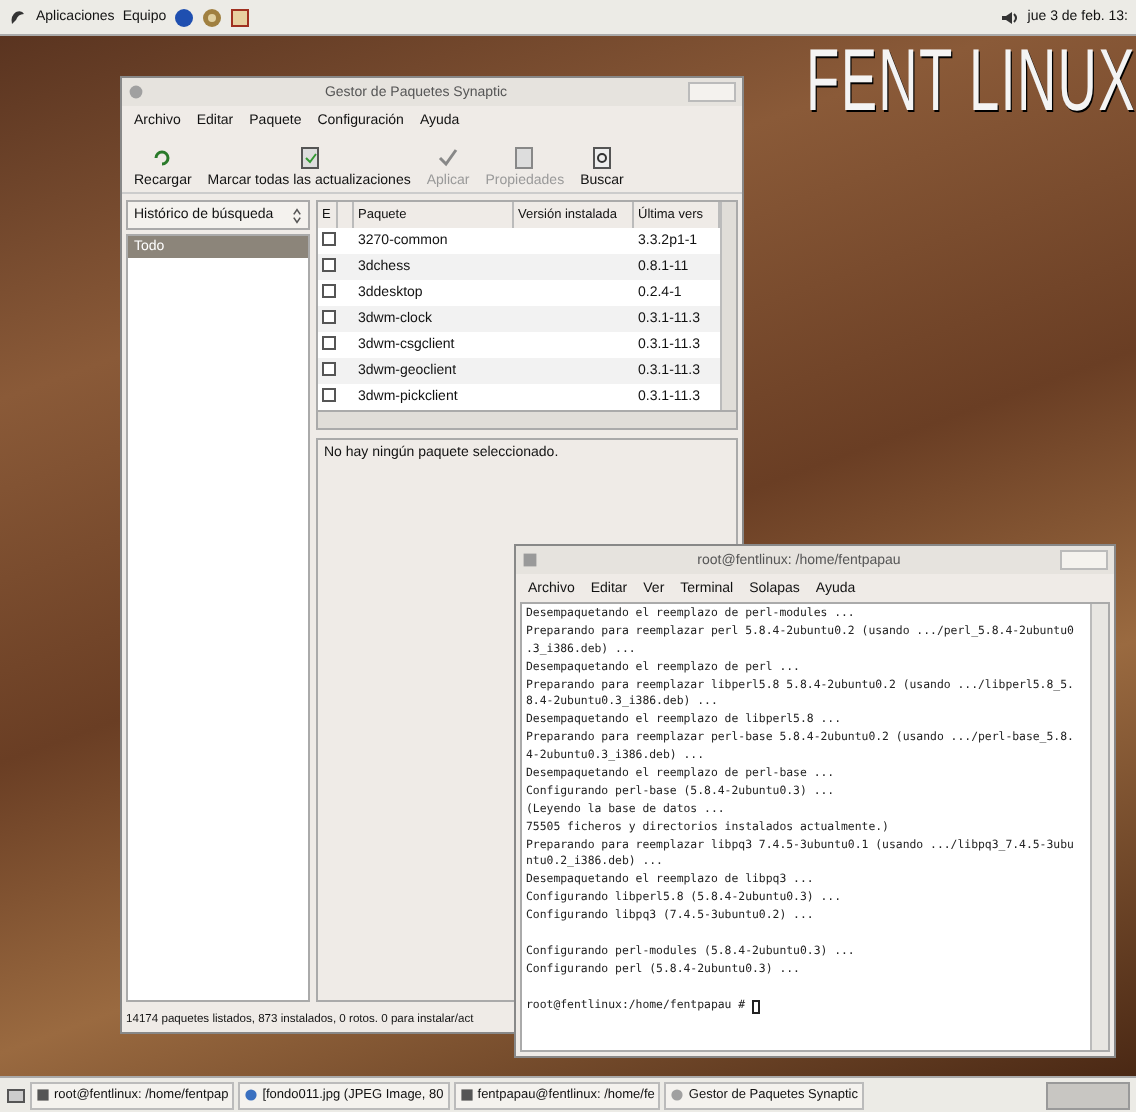 This screenshot has height=1112, width=1136. Describe the element at coordinates (16, 1095) in the screenshot. I see `show-desktop-icon` at that location.